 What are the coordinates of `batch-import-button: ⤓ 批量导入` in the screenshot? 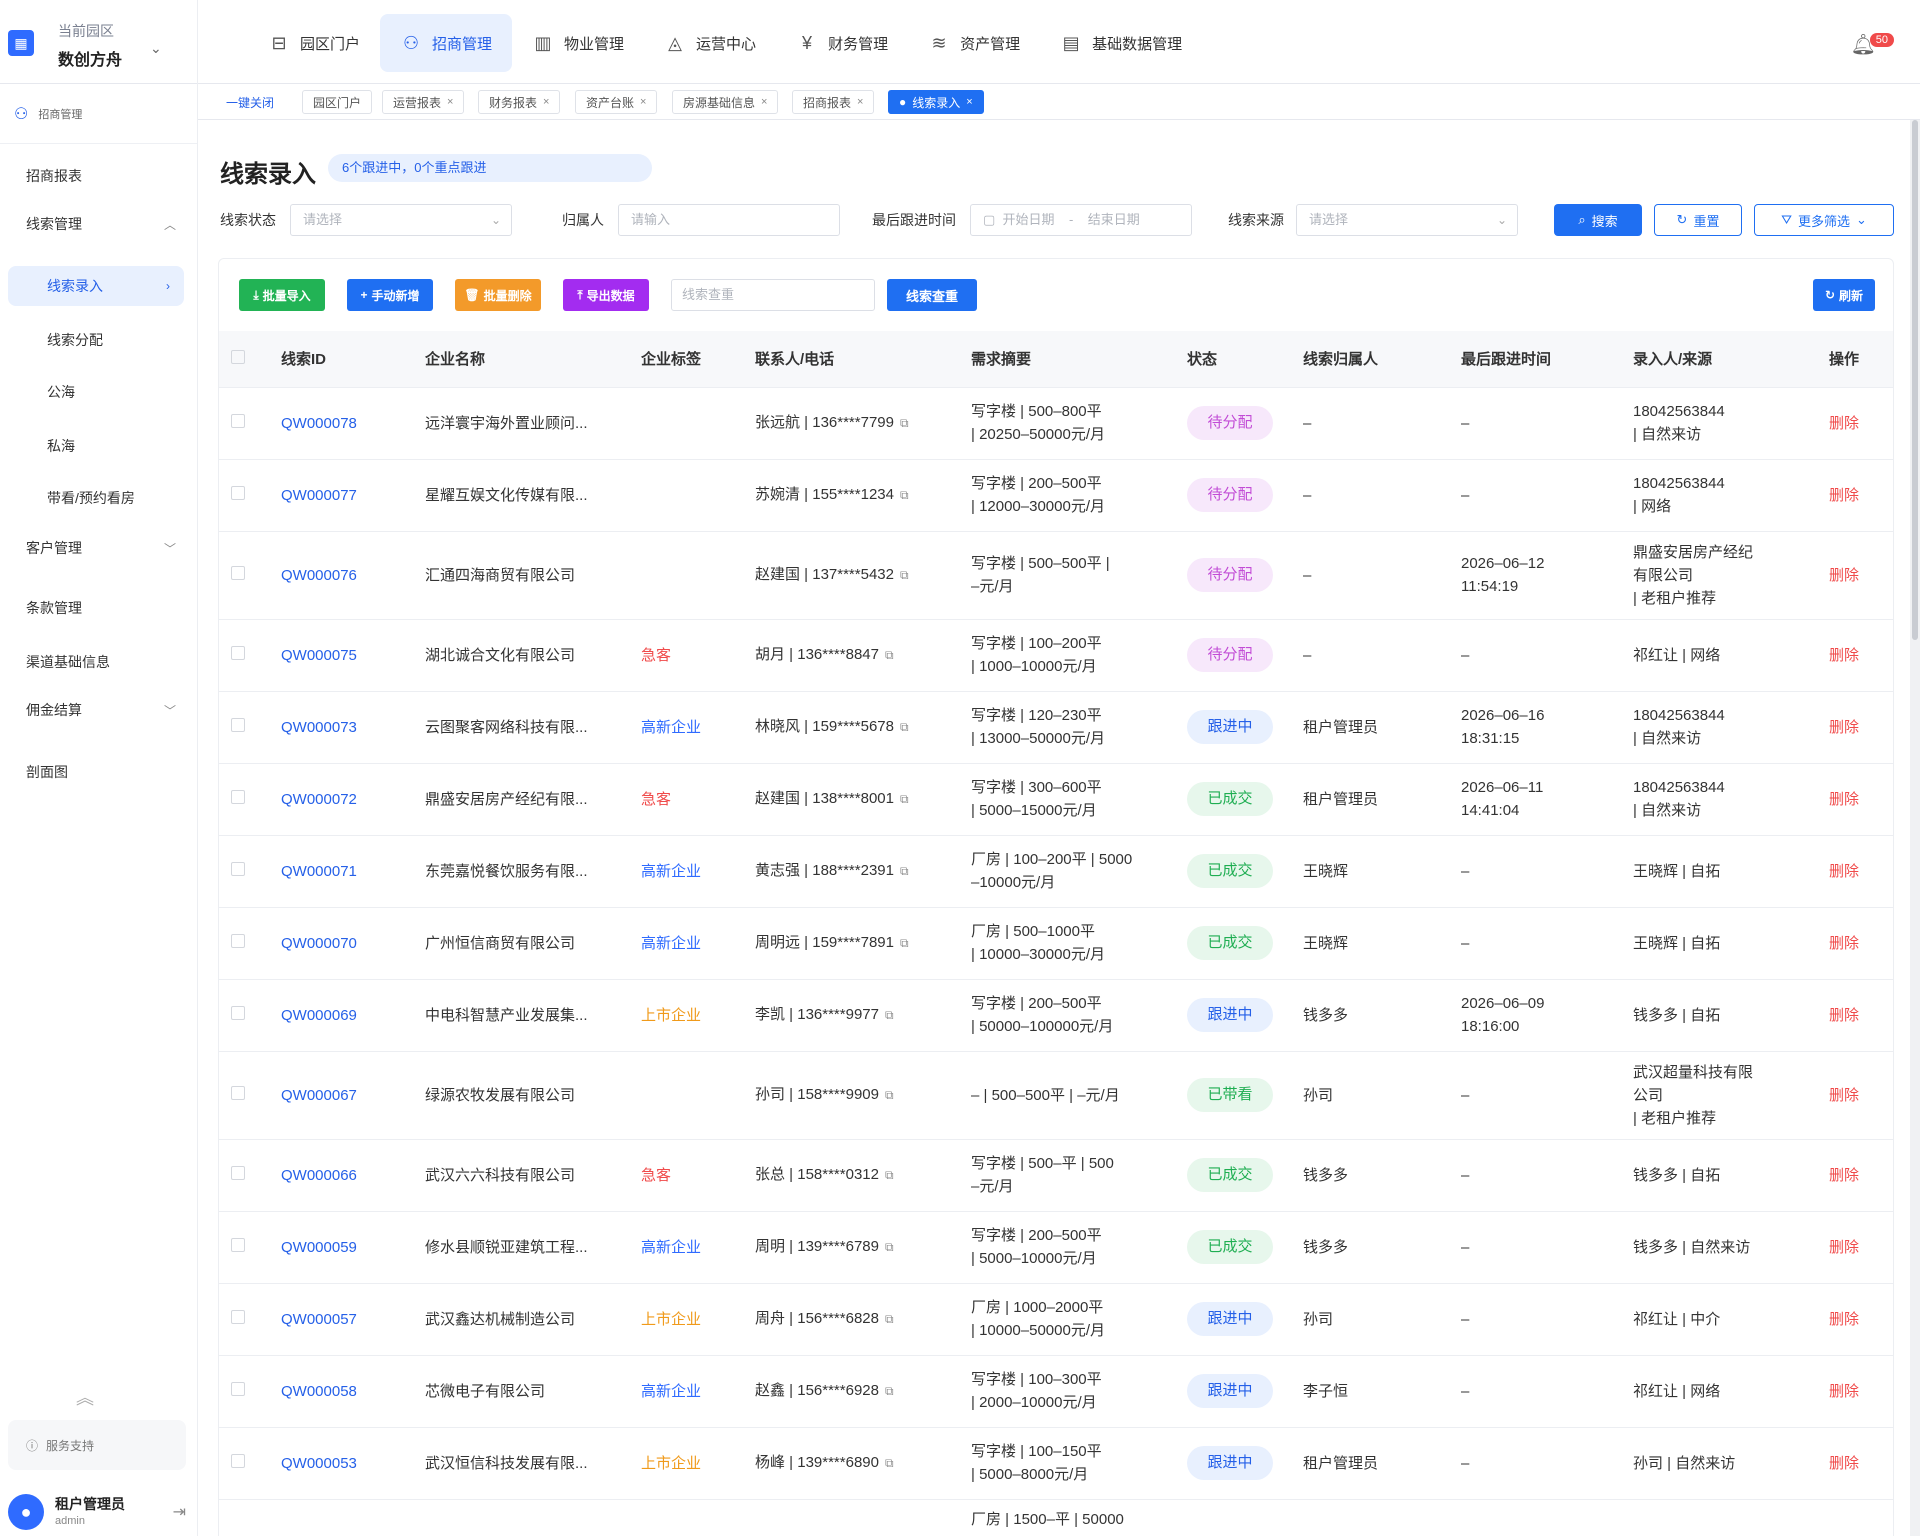 It's located at (282, 295).